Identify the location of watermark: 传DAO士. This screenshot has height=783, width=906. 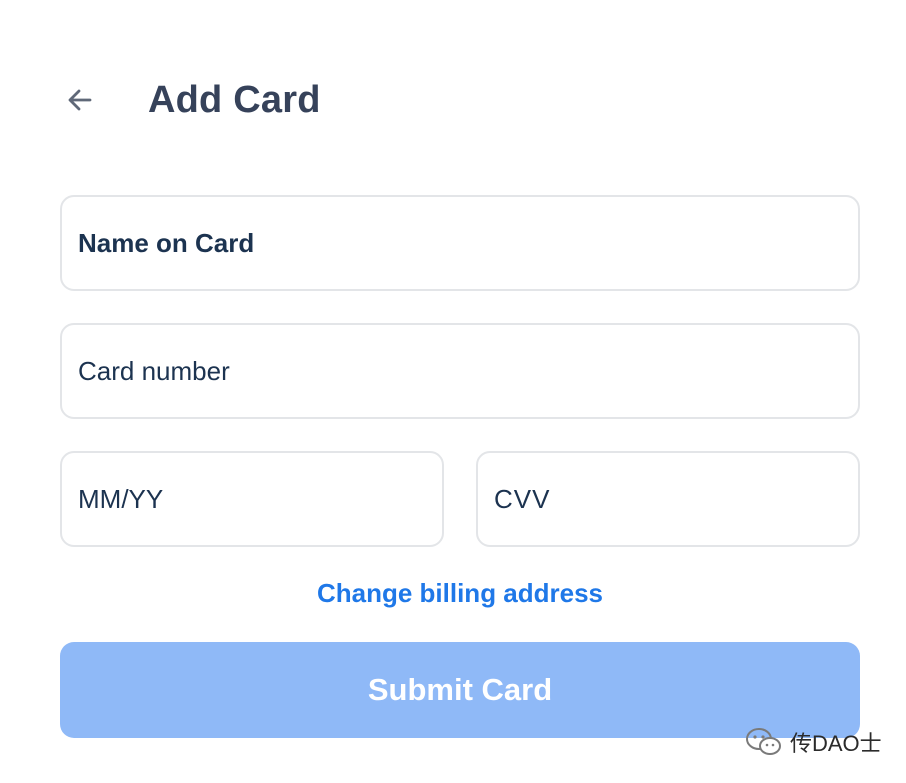
(813, 742).